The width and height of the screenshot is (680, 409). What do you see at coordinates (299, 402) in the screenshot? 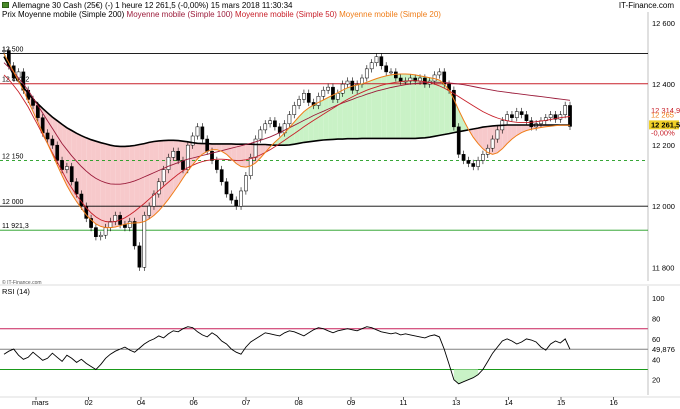
I see `x-tick-label: 08` at bounding box center [299, 402].